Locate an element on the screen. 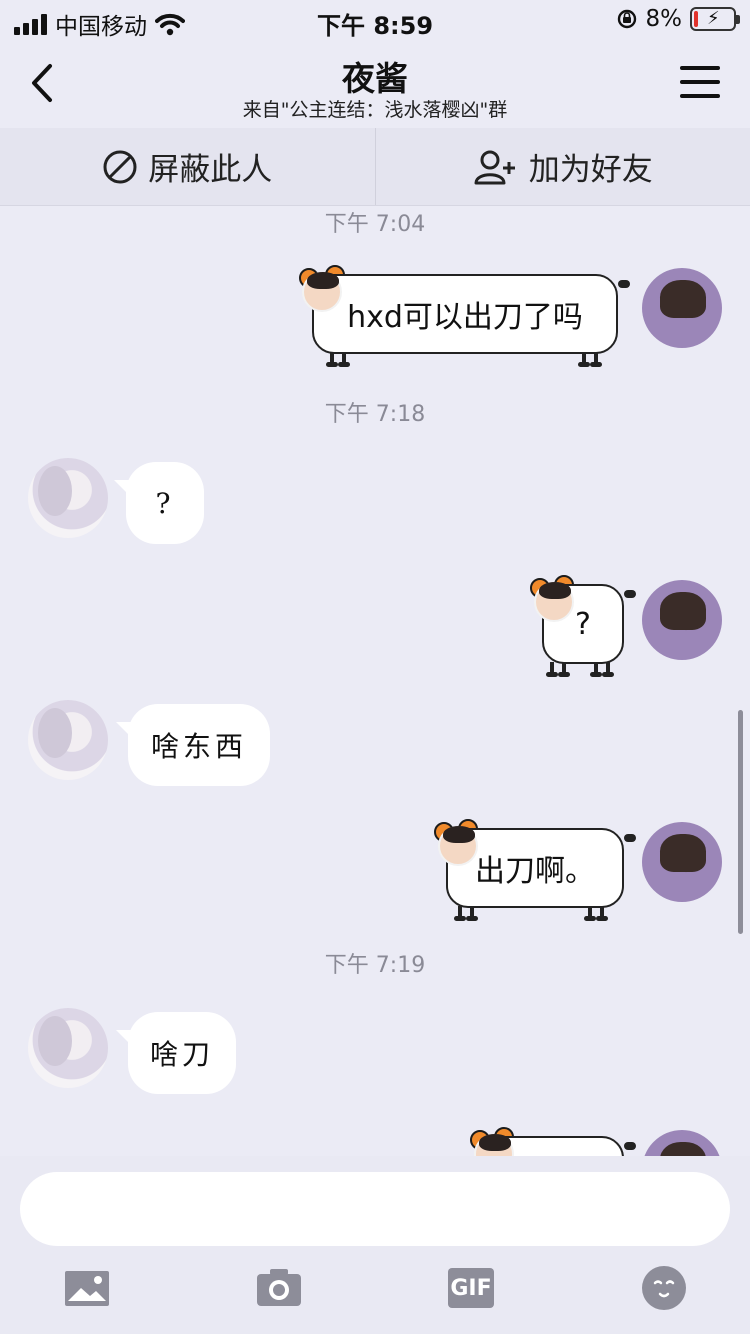 This screenshot has width=750, height=1334. input-bar: GIF is located at coordinates (375, 1245).